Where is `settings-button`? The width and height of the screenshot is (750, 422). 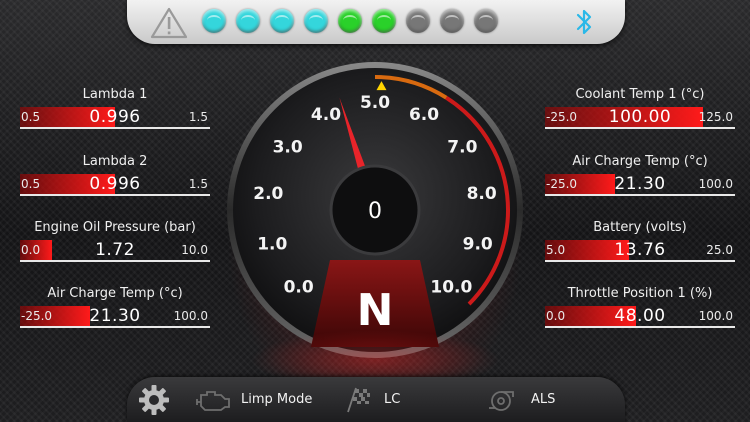
settings-button is located at coordinates (154, 399).